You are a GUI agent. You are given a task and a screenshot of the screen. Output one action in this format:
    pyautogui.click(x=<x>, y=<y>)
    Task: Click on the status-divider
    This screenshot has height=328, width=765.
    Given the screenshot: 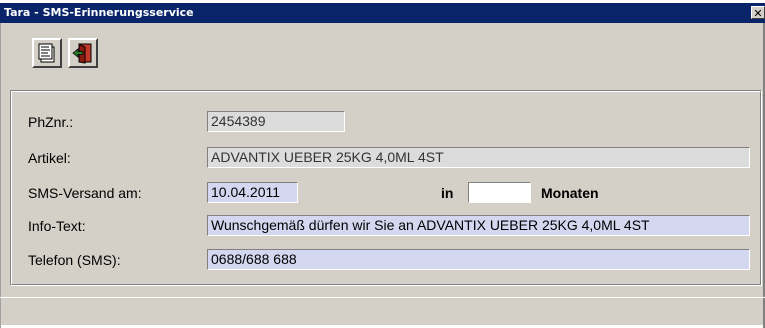 What is the action you would take?
    pyautogui.click(x=382, y=297)
    